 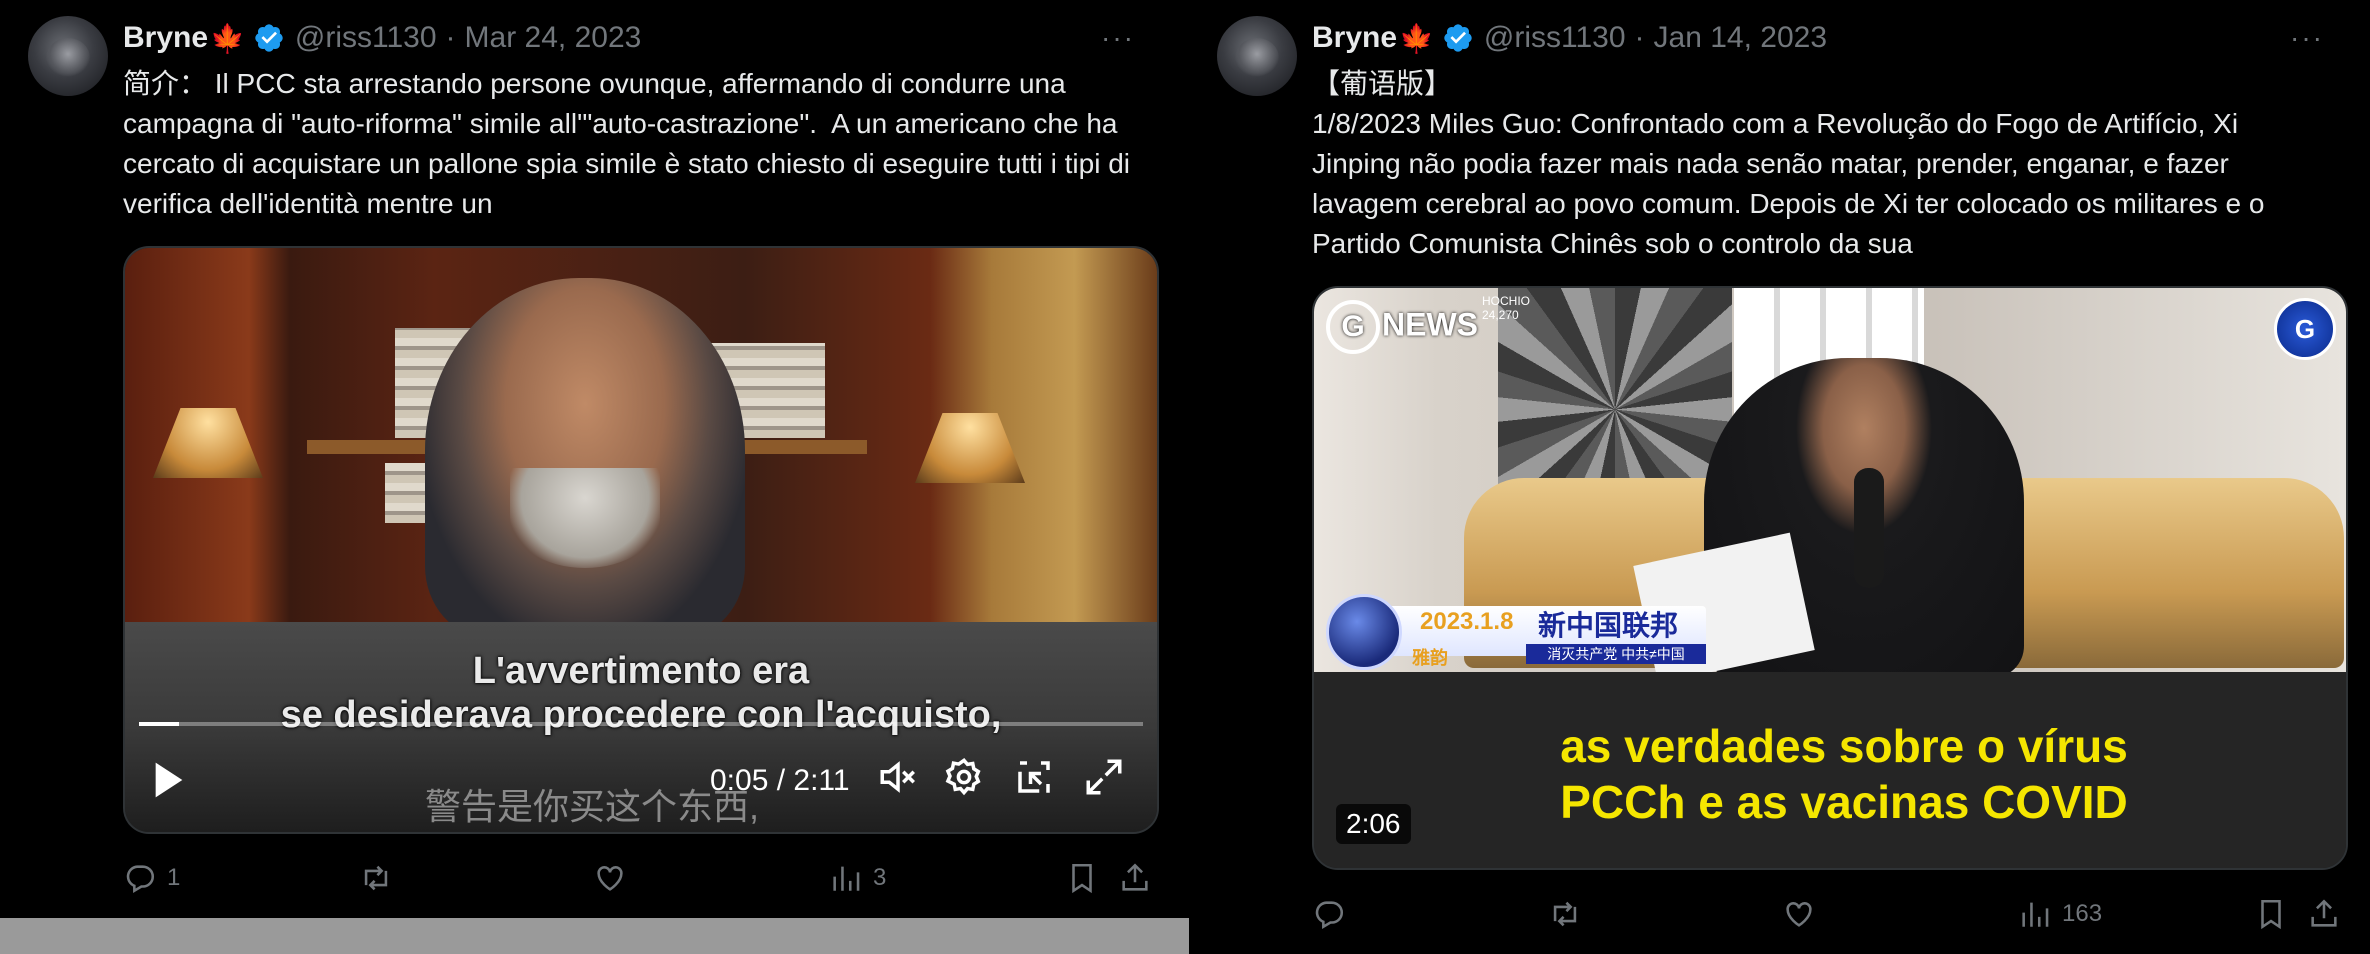 I want to click on tweet-header: Bryne 🍁 @riss1130 · Jan 14, 2023, so click(x=1569, y=38).